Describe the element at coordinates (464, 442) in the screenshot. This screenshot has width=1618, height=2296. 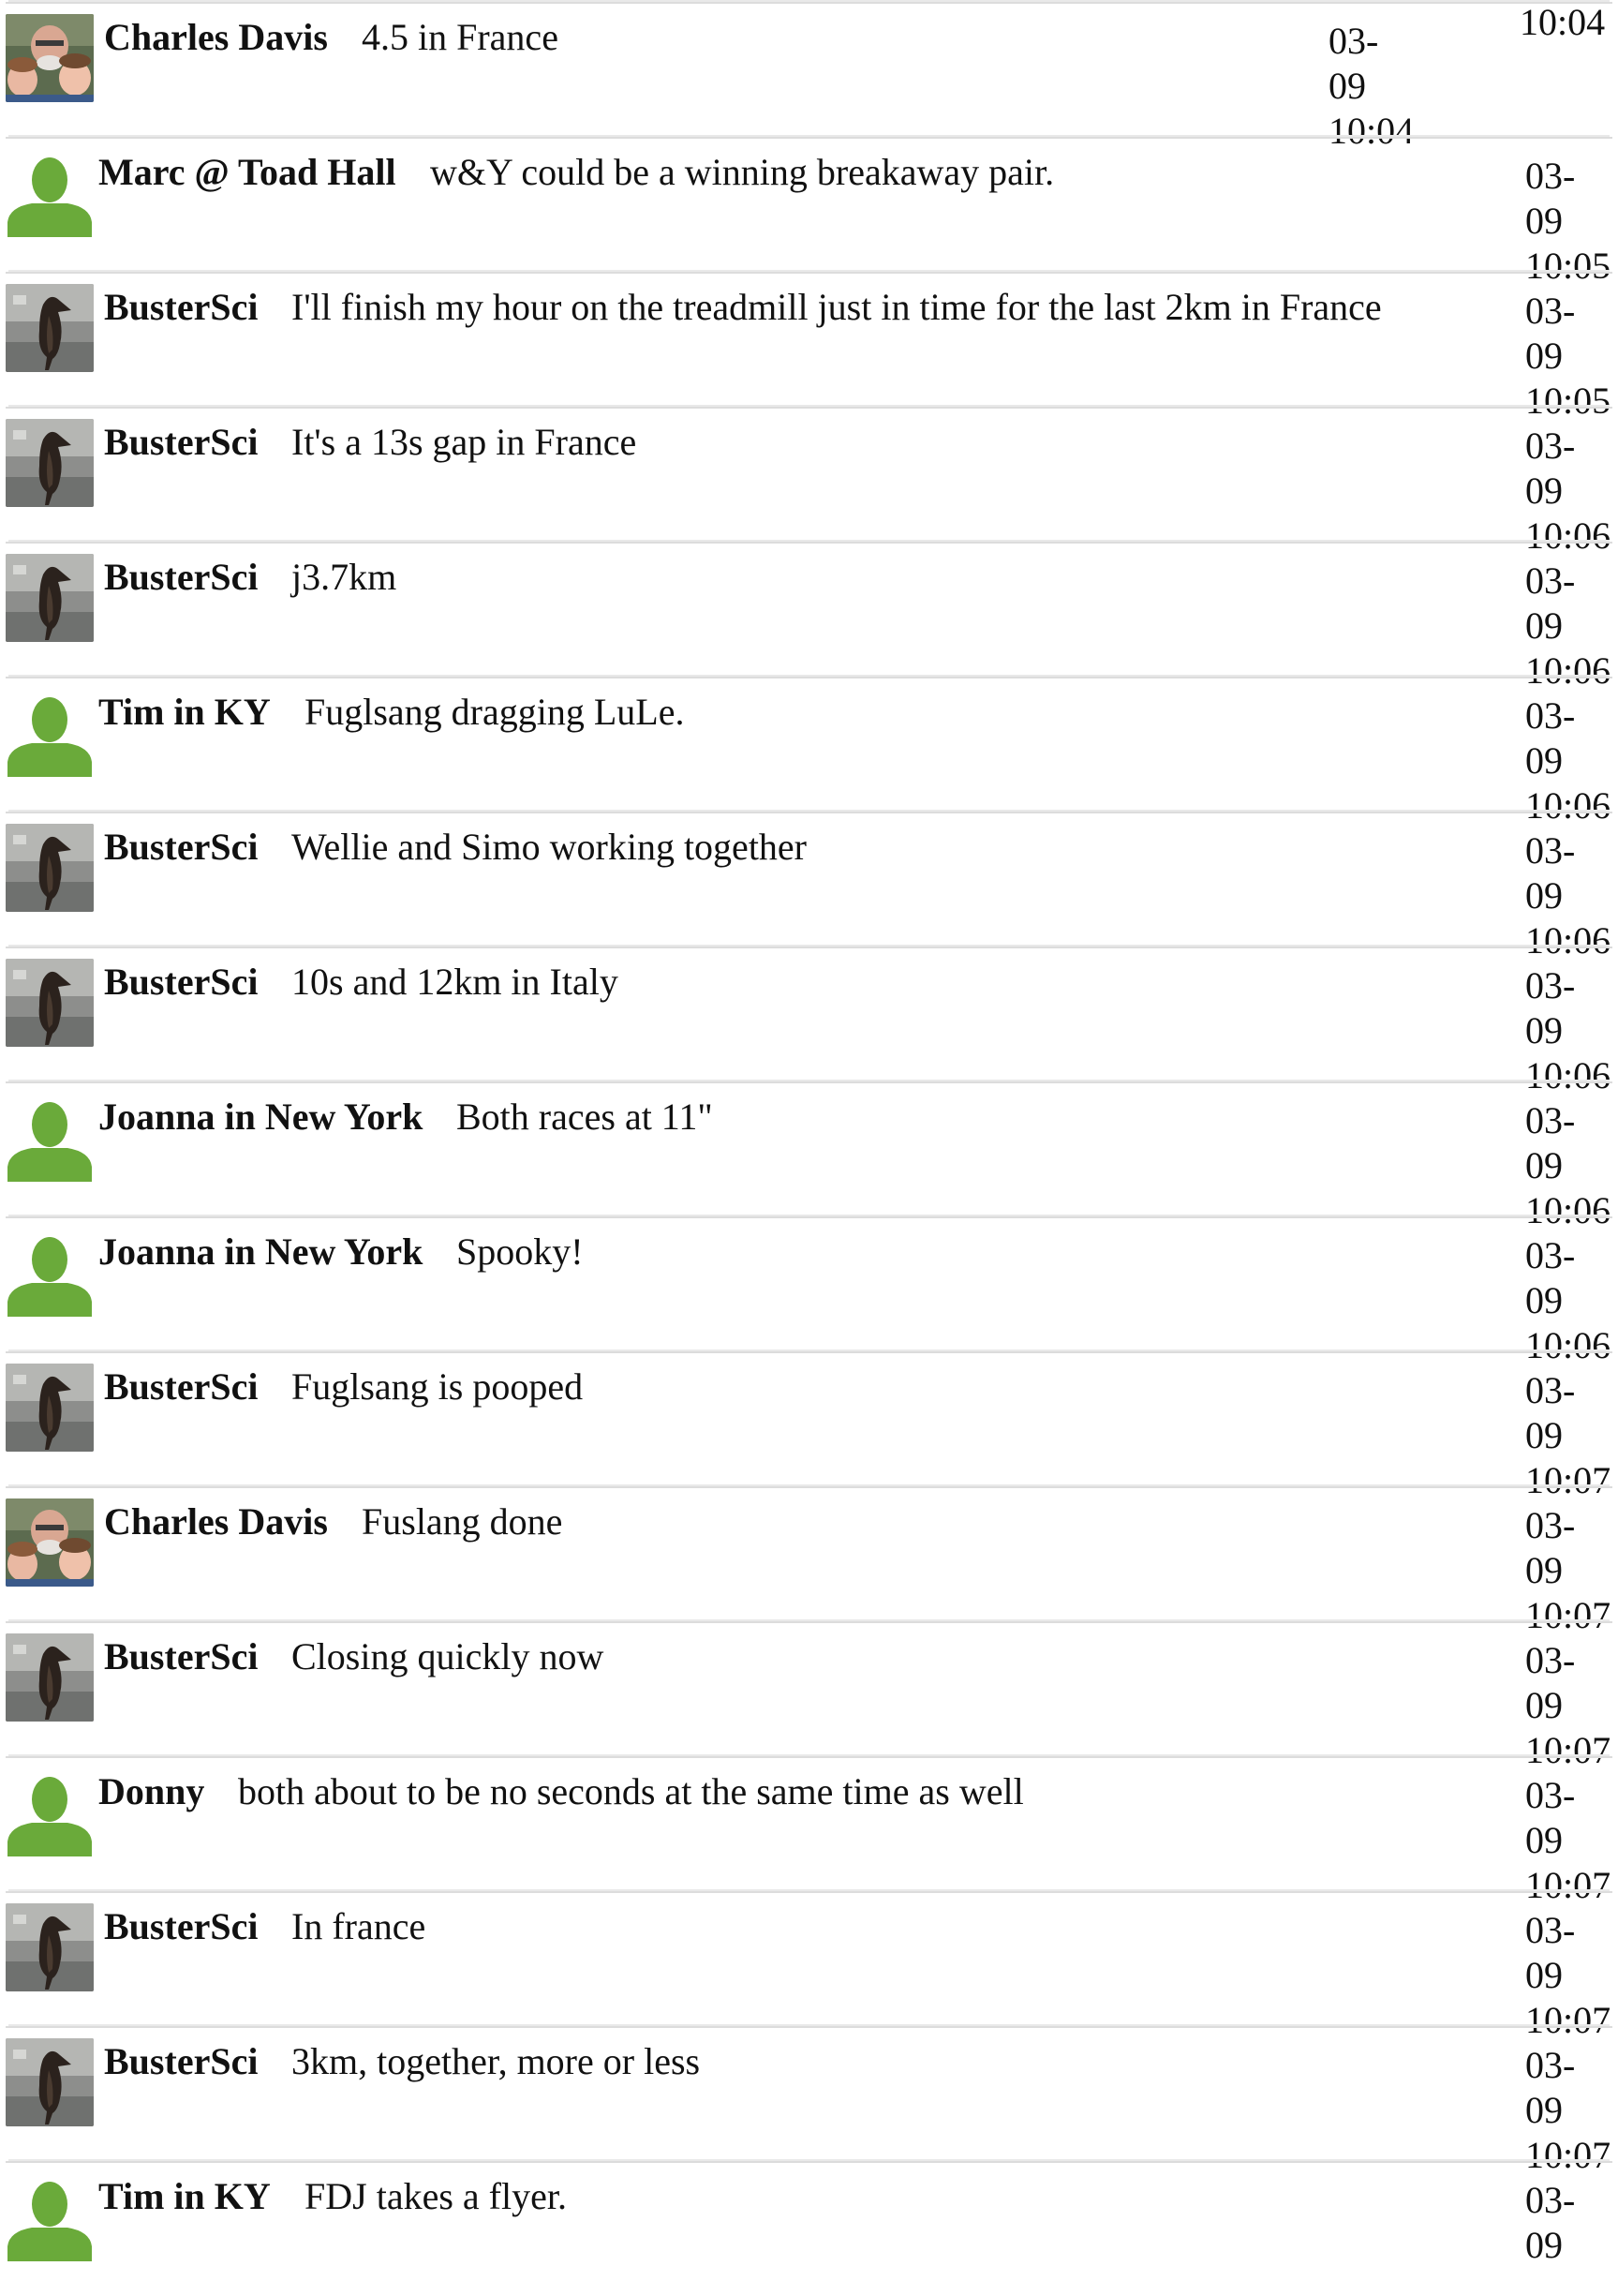
I see `message-text: It's a 13s gap in France` at that location.